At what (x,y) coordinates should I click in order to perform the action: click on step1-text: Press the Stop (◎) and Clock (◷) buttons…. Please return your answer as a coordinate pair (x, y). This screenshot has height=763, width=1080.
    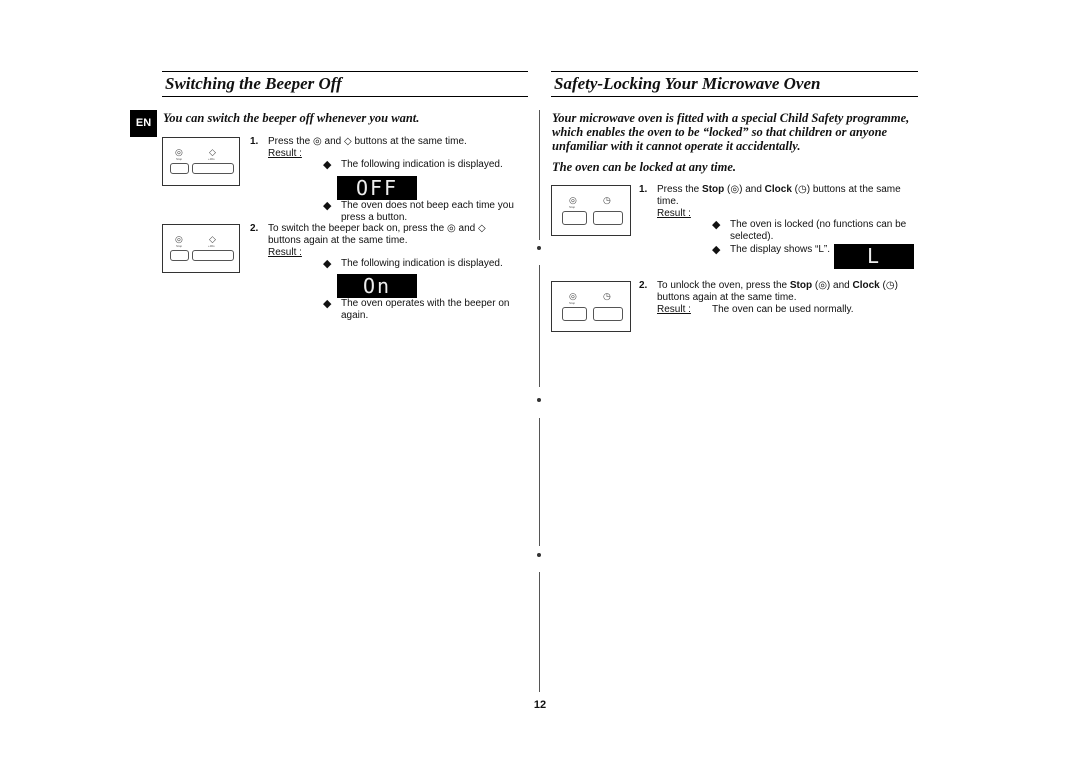
    Looking at the image, I should click on (779, 195).